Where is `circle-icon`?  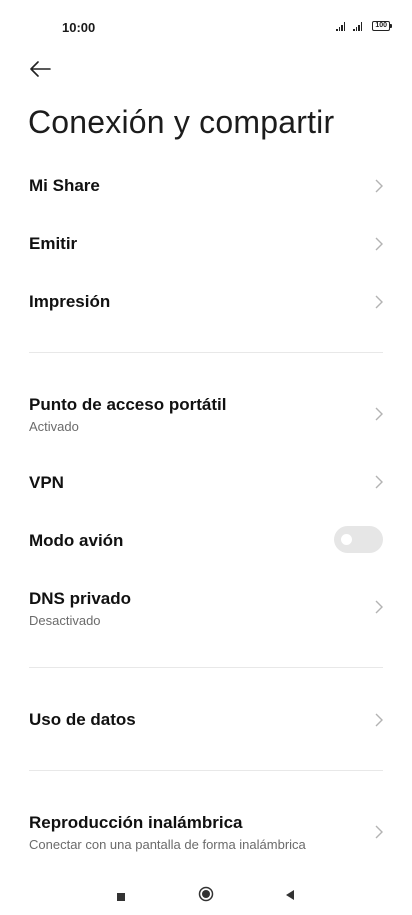 circle-icon is located at coordinates (206, 894).